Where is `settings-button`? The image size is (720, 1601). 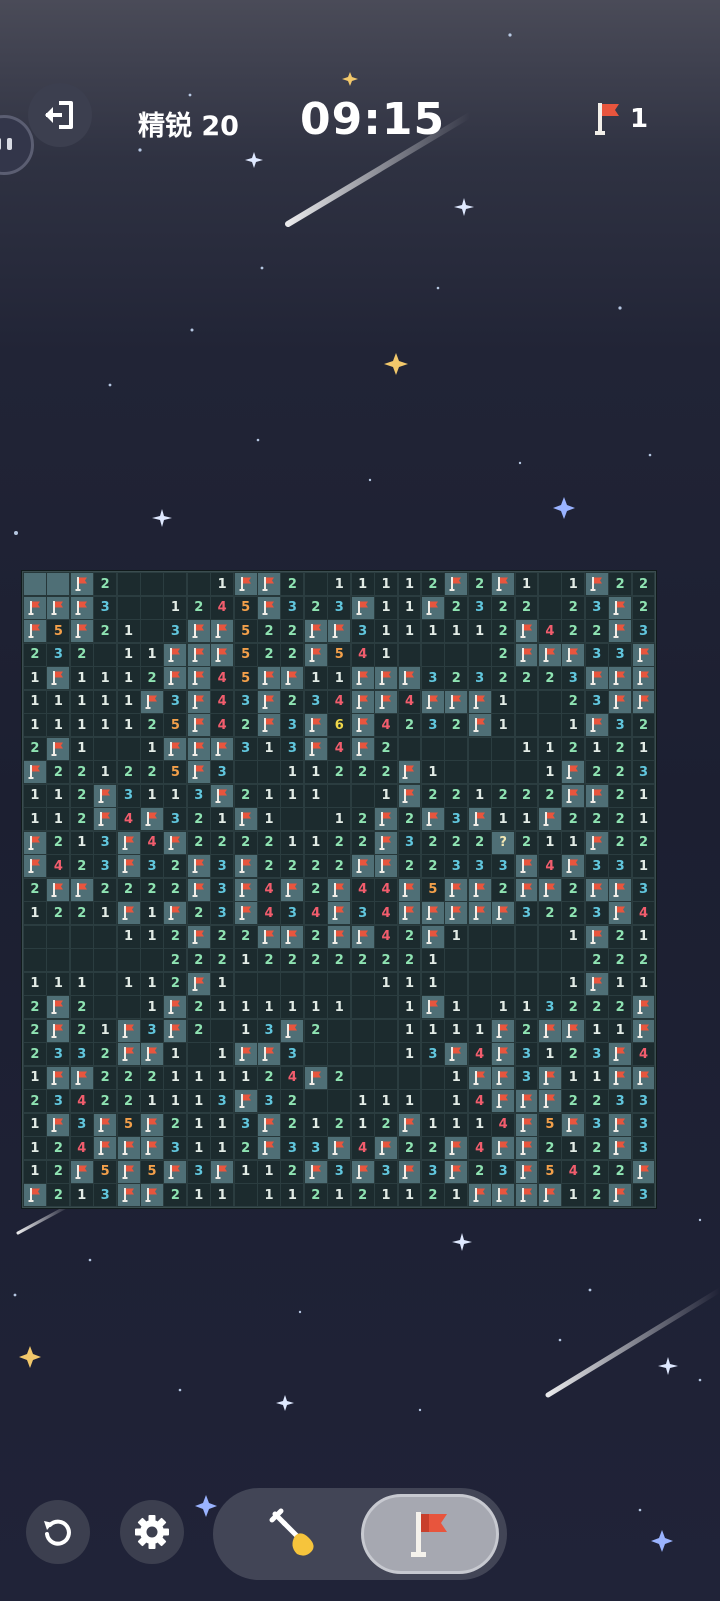 settings-button is located at coordinates (152, 1532).